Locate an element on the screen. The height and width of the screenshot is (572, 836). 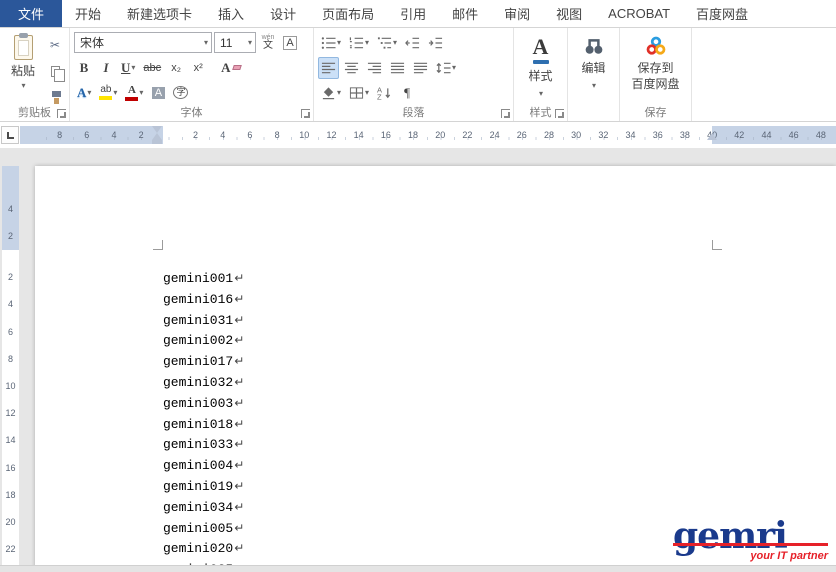
clear-formatting-button: A is located at coordinates (230, 68).